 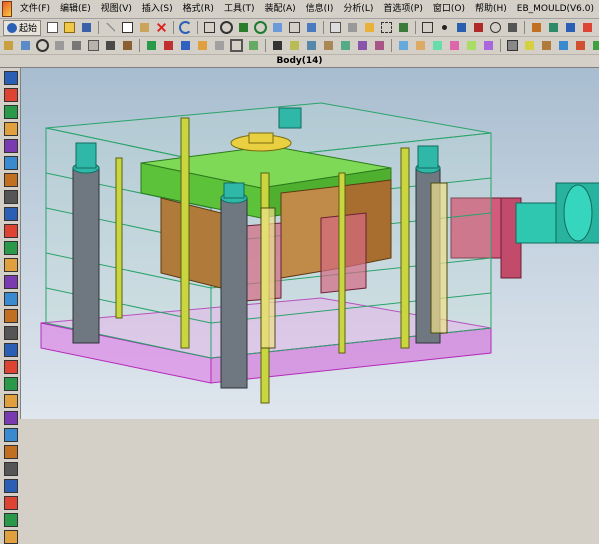 I want to click on sweep-icon, so click(x=420, y=45).